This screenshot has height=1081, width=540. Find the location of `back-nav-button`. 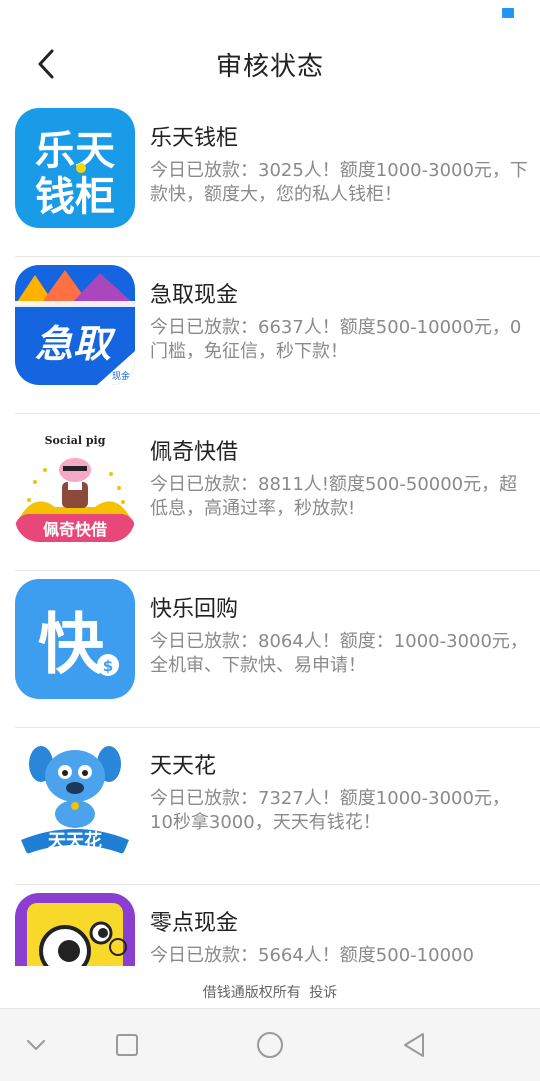

back-nav-button is located at coordinates (414, 1045).